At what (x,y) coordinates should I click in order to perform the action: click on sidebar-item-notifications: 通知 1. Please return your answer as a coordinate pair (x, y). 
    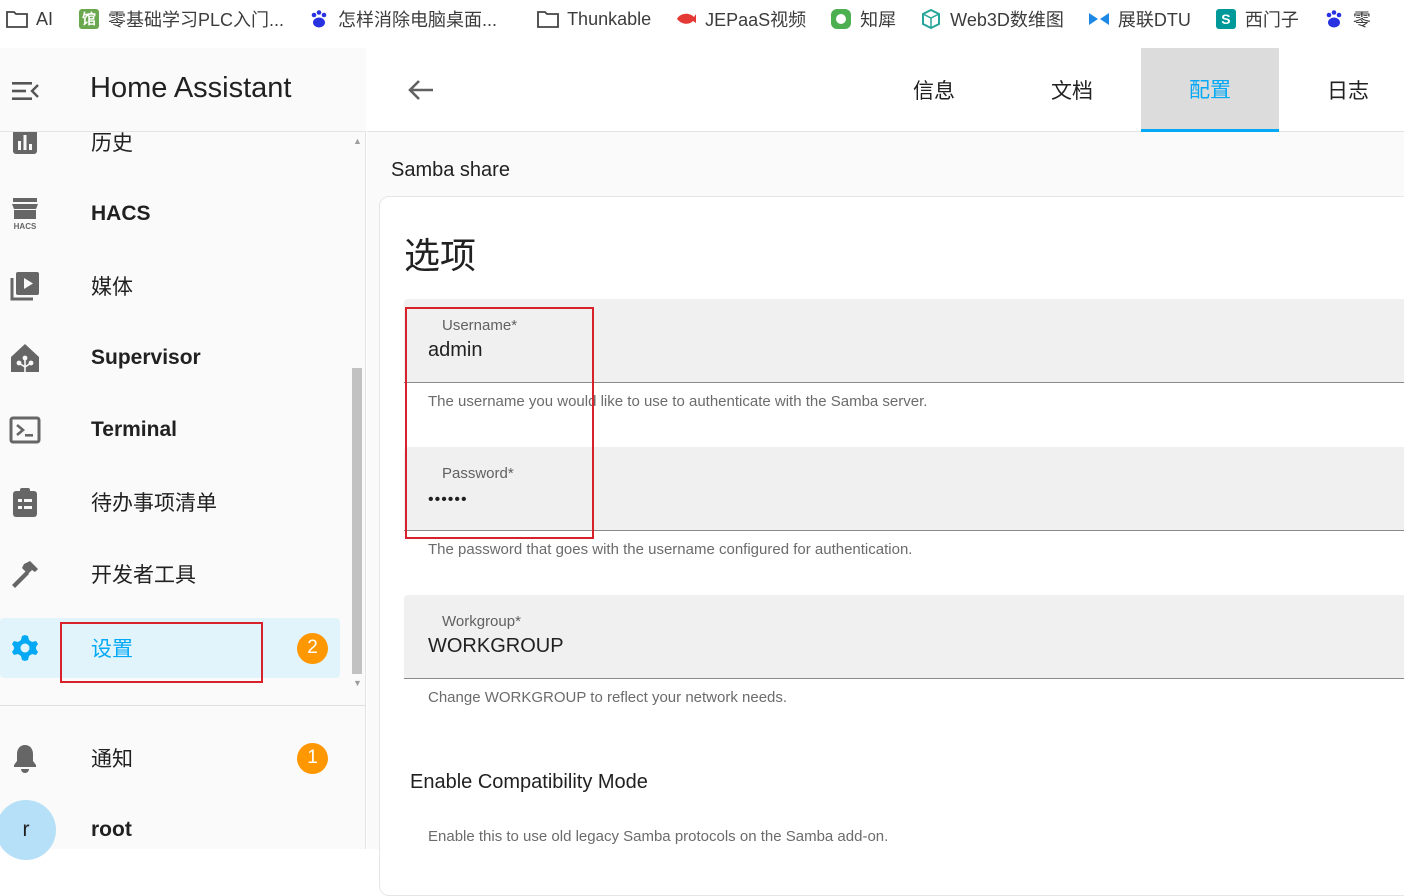
    Looking at the image, I should click on (170, 758).